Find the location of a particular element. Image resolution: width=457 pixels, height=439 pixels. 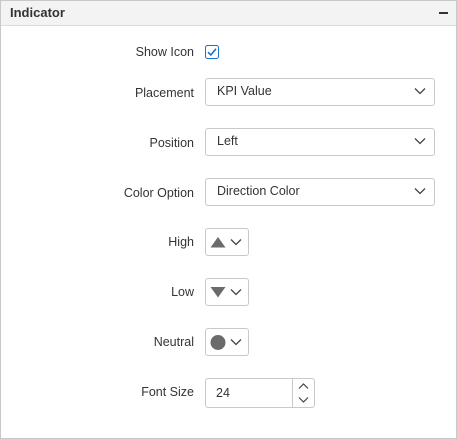

color-option-row: Color Option Direction Color is located at coordinates (228, 193).